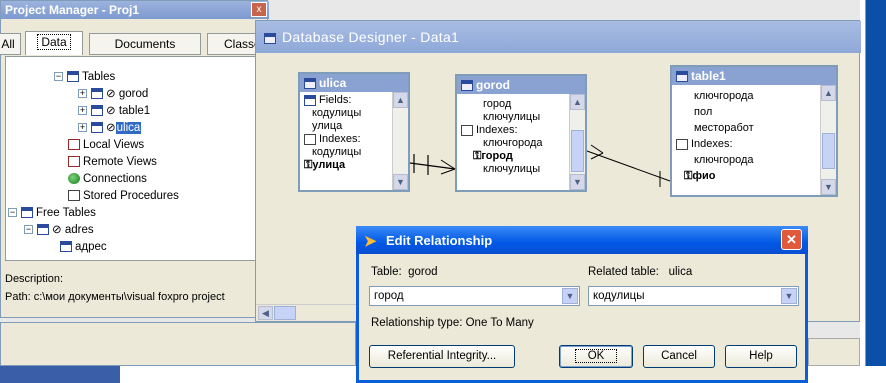 This screenshot has width=886, height=383. Describe the element at coordinates (452, 323) in the screenshot. I see `relationship-type-label: Relationship type: One To Many` at that location.